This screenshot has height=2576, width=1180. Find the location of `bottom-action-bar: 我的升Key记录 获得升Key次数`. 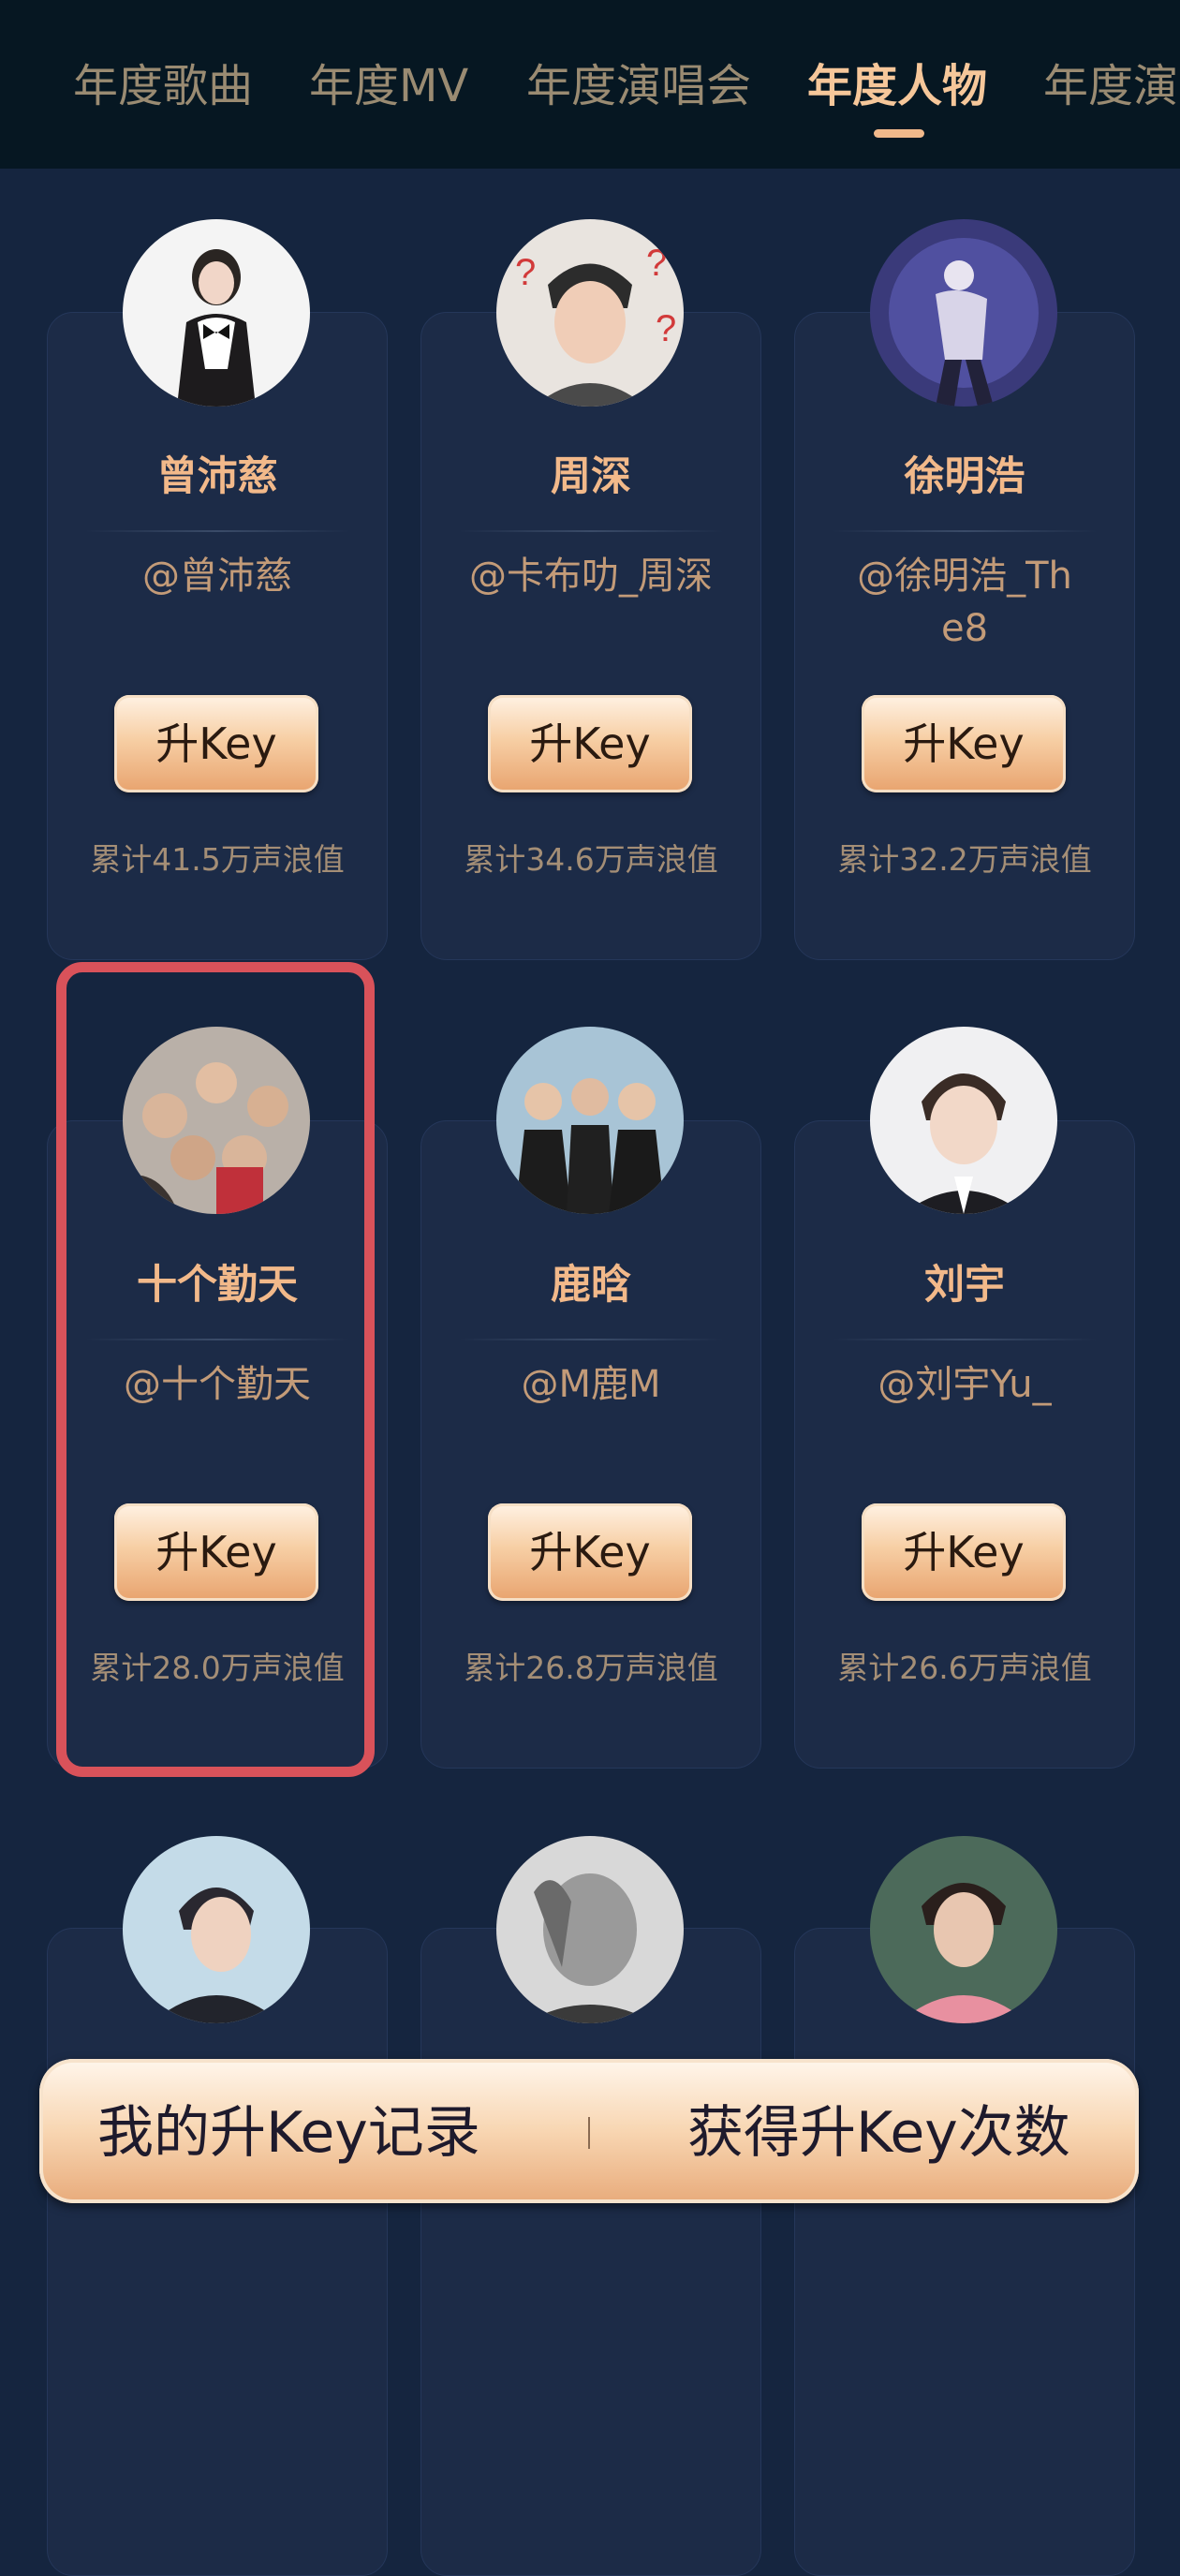

bottom-action-bar: 我的升Key记录 获得升Key次数 is located at coordinates (589, 2131).